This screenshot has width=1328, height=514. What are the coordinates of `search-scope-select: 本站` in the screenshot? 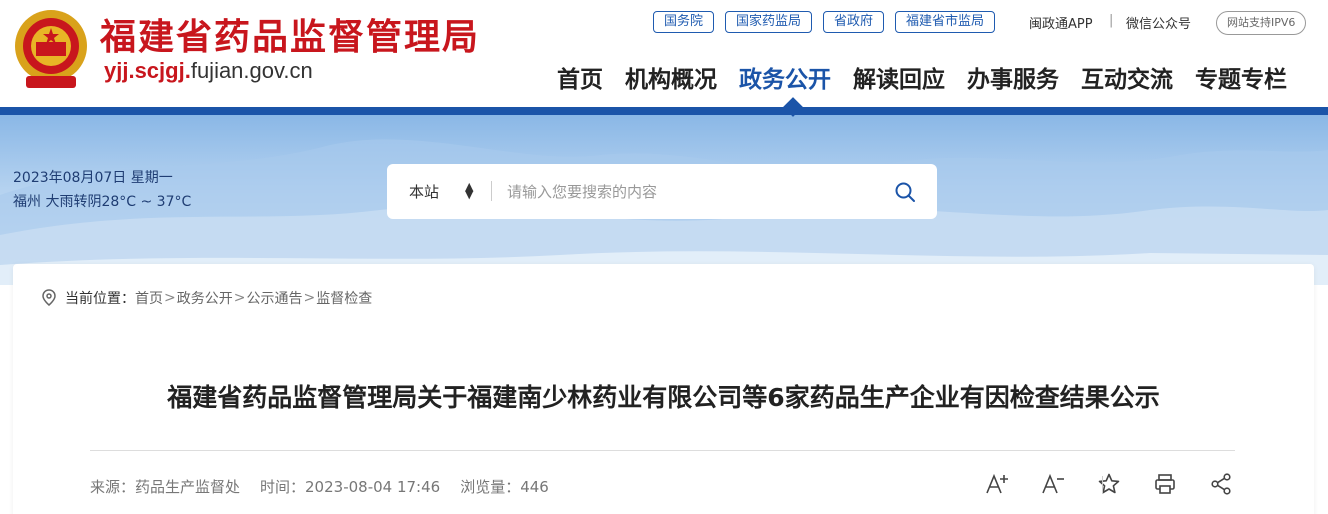 It's located at (424, 191).